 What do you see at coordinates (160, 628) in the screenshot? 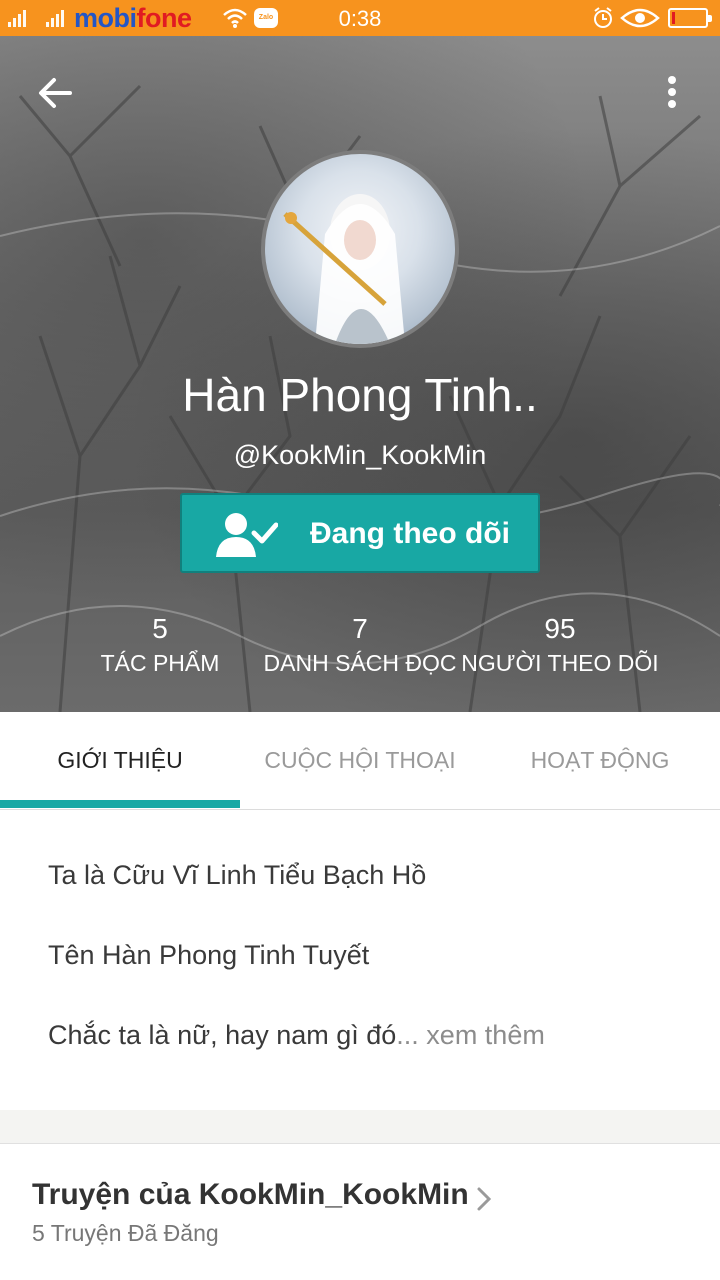
I see `stat-value: 5` at bounding box center [160, 628].